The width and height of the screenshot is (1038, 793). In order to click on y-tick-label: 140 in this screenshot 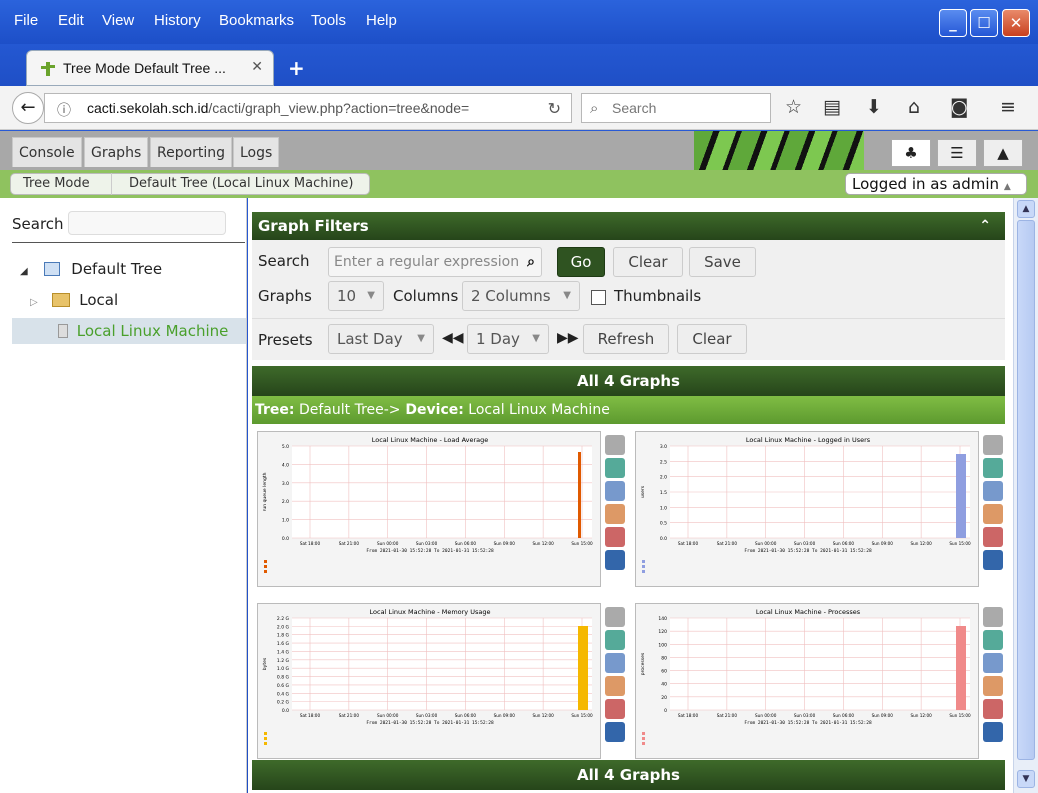, I will do `click(662, 619)`.